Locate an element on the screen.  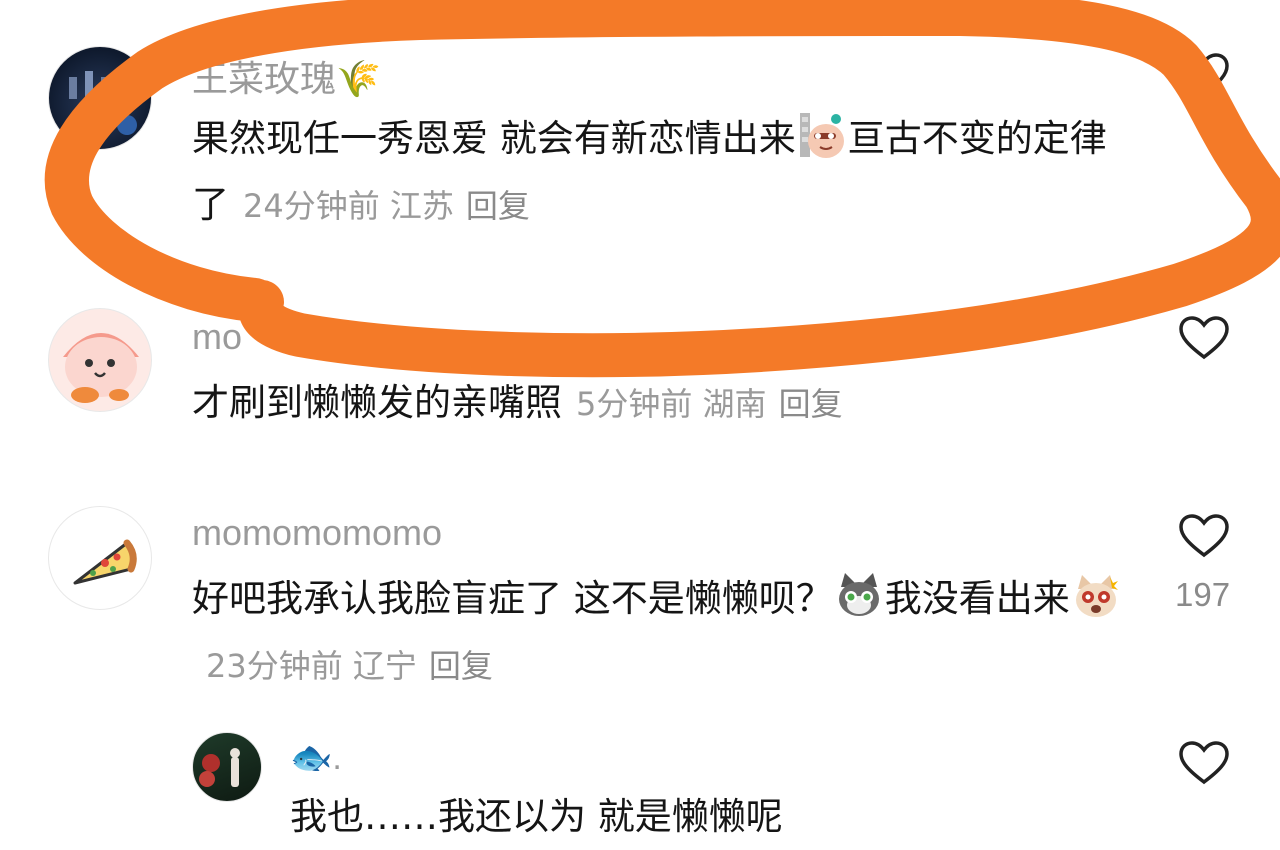
username: mo is located at coordinates (217, 337).